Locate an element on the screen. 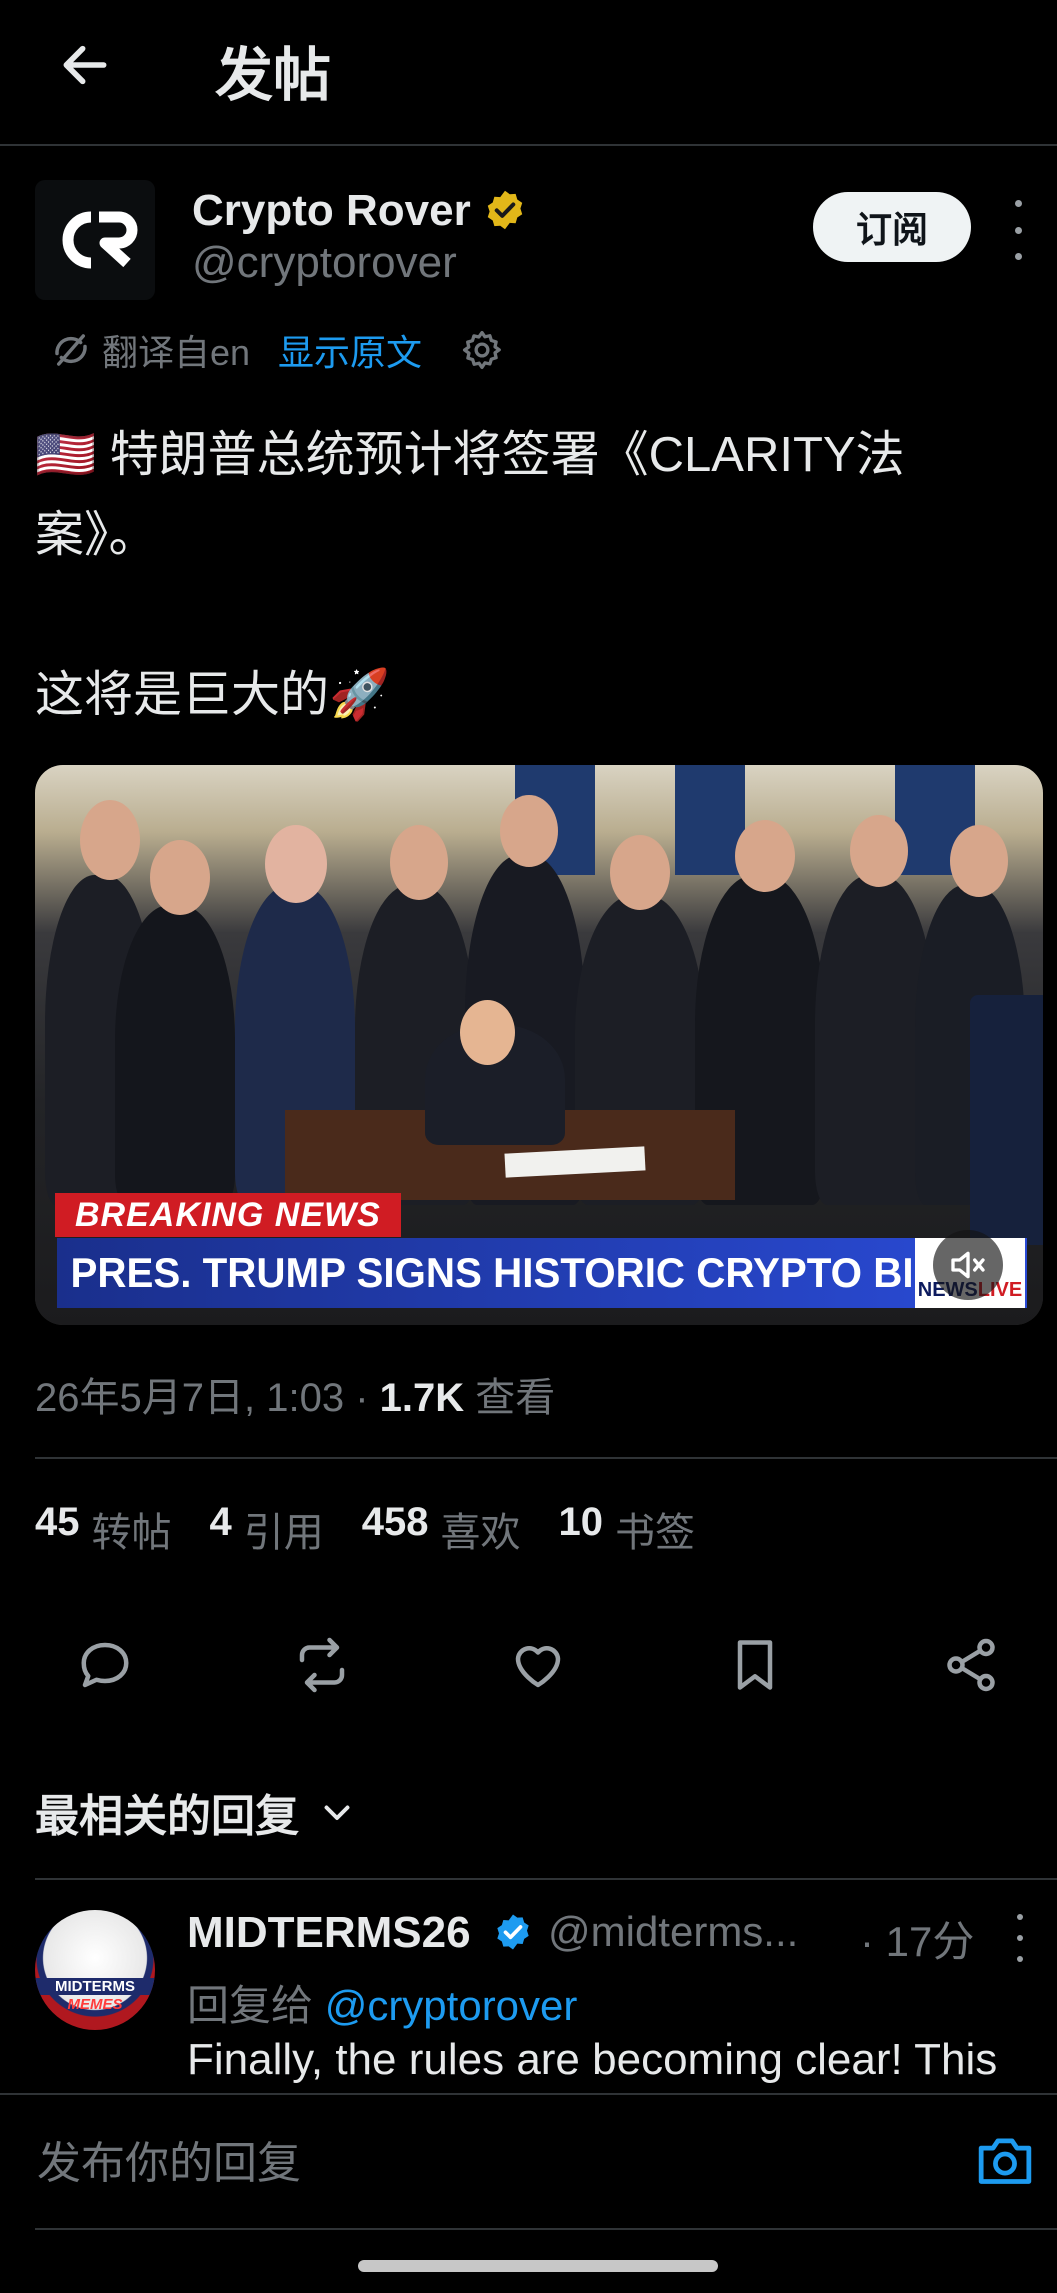  post-author: Crypto Rover @cryptorover 订阅 is located at coordinates (535, 240).